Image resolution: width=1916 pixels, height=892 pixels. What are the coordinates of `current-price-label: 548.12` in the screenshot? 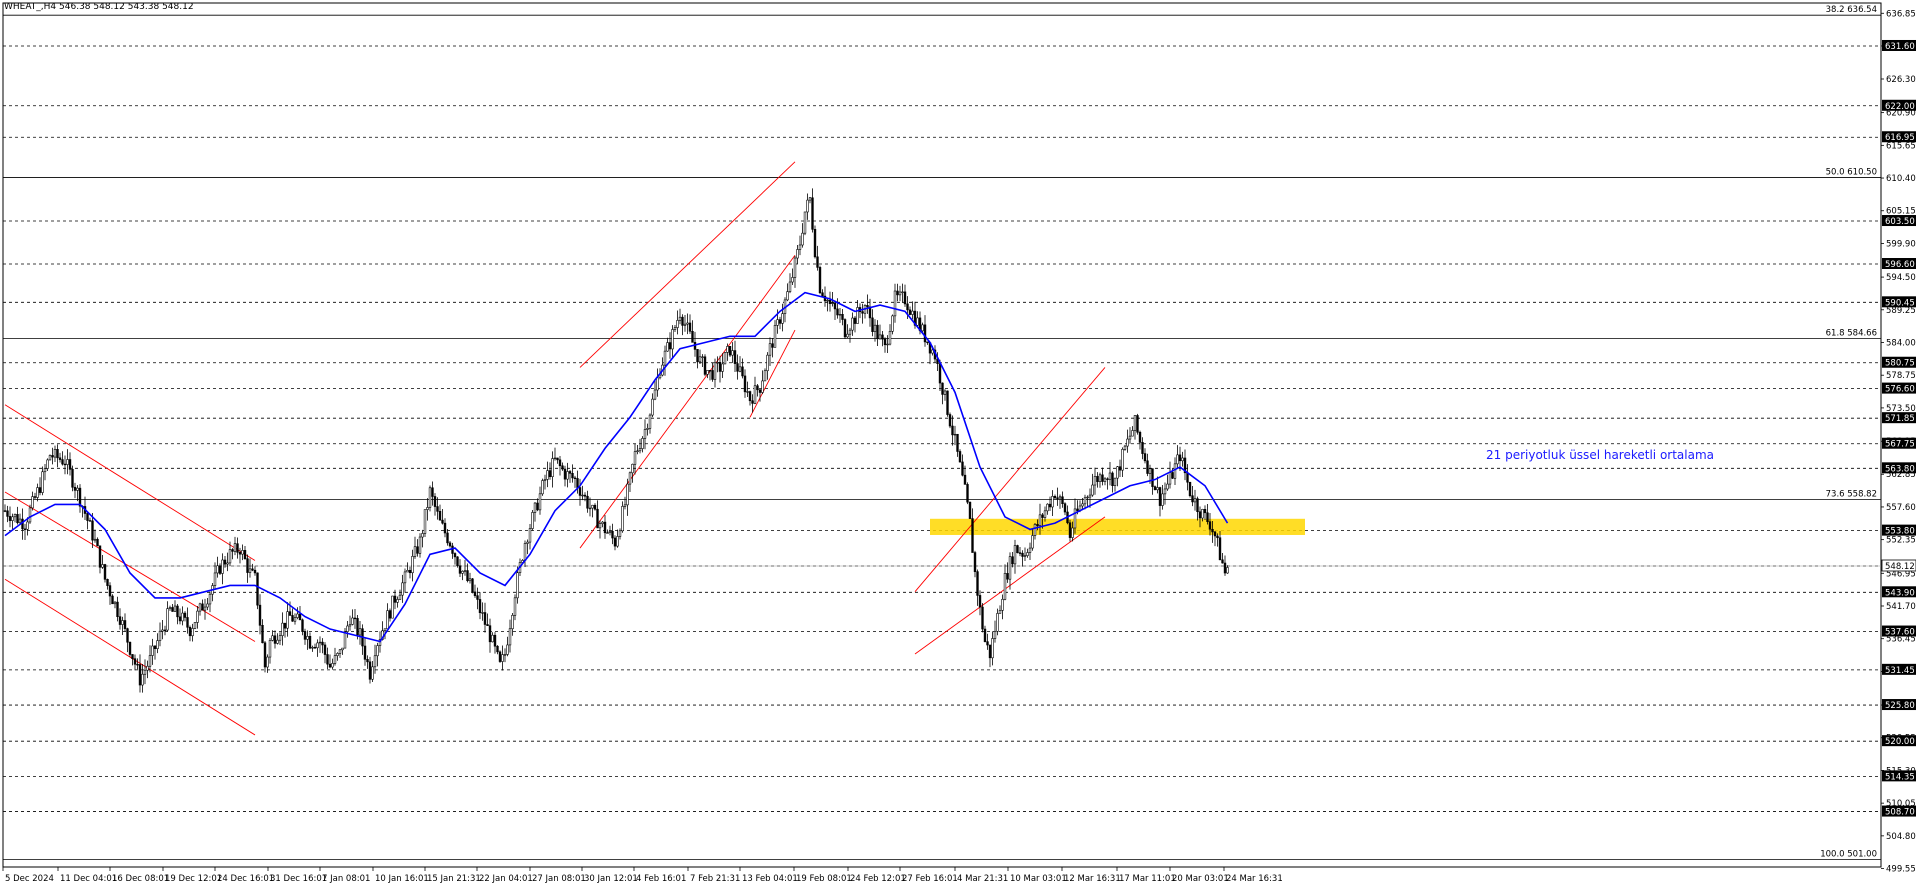 It's located at (1900, 567).